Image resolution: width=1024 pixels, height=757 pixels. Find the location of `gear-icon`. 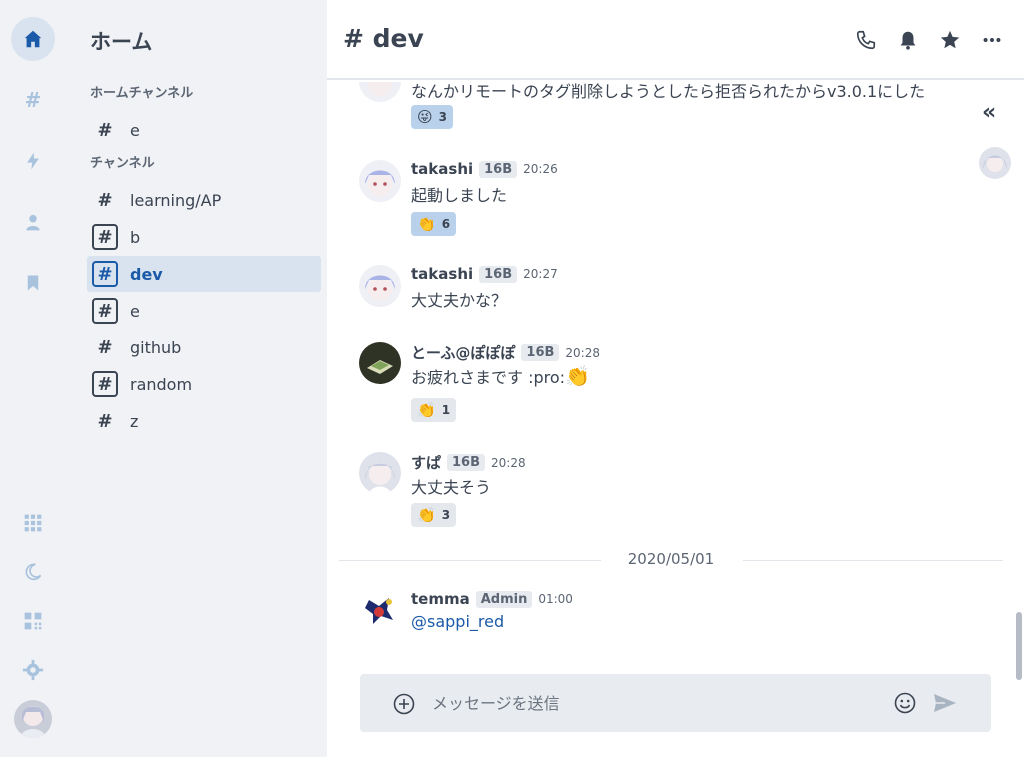

gear-icon is located at coordinates (33, 670).